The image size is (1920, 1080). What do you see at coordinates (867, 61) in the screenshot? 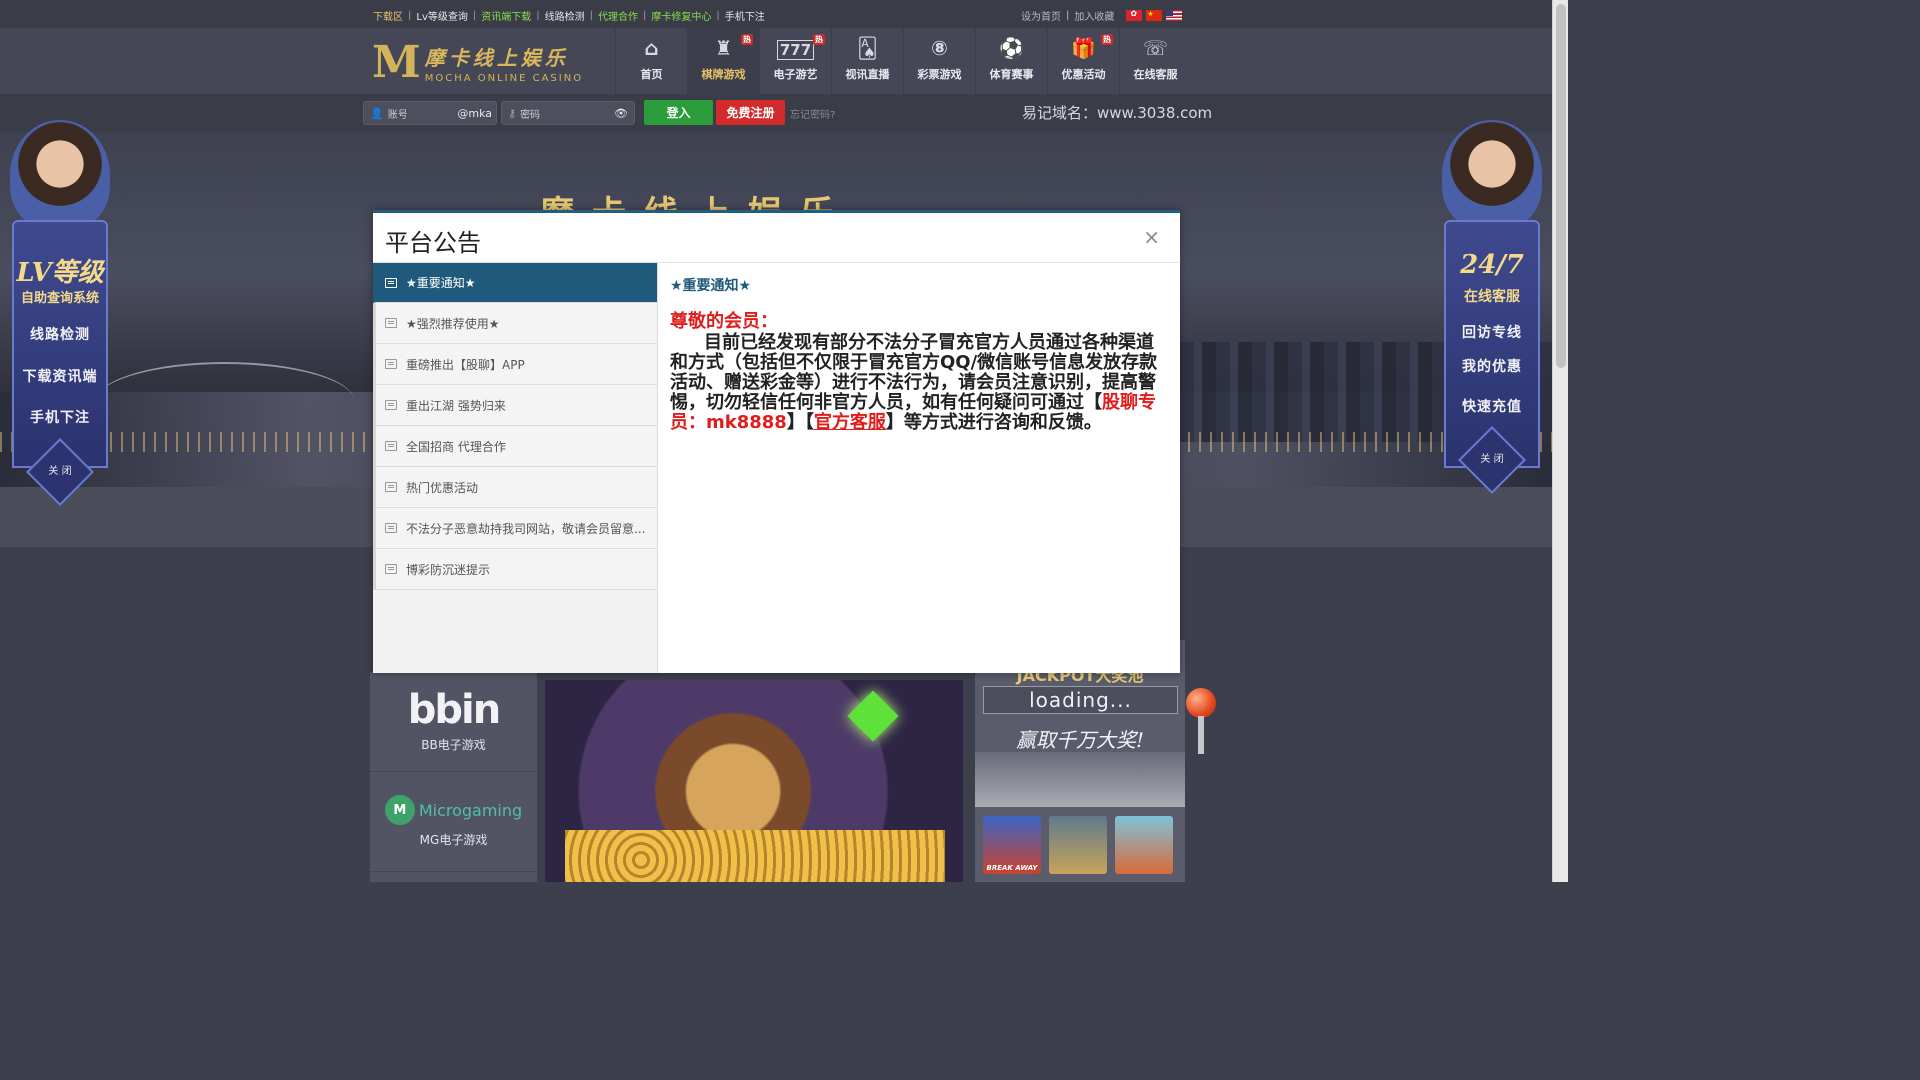
I see `nav-live-casino: 🂡 视讯直播` at bounding box center [867, 61].